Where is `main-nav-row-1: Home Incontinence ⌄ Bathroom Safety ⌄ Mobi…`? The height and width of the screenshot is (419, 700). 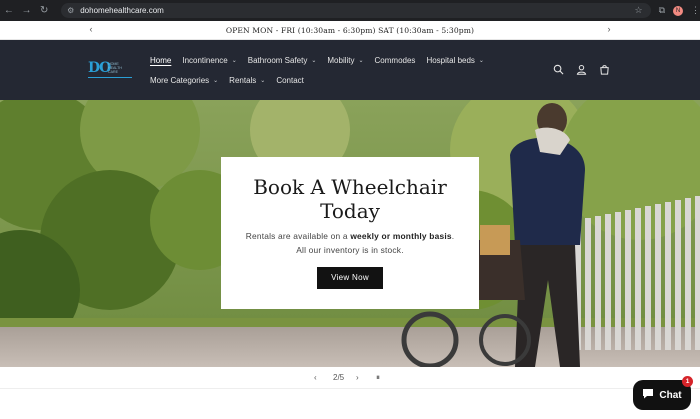
main-nav-row-1: Home Incontinence ⌄ Bathroom Safety ⌄ Mobi… is located at coordinates (322, 60).